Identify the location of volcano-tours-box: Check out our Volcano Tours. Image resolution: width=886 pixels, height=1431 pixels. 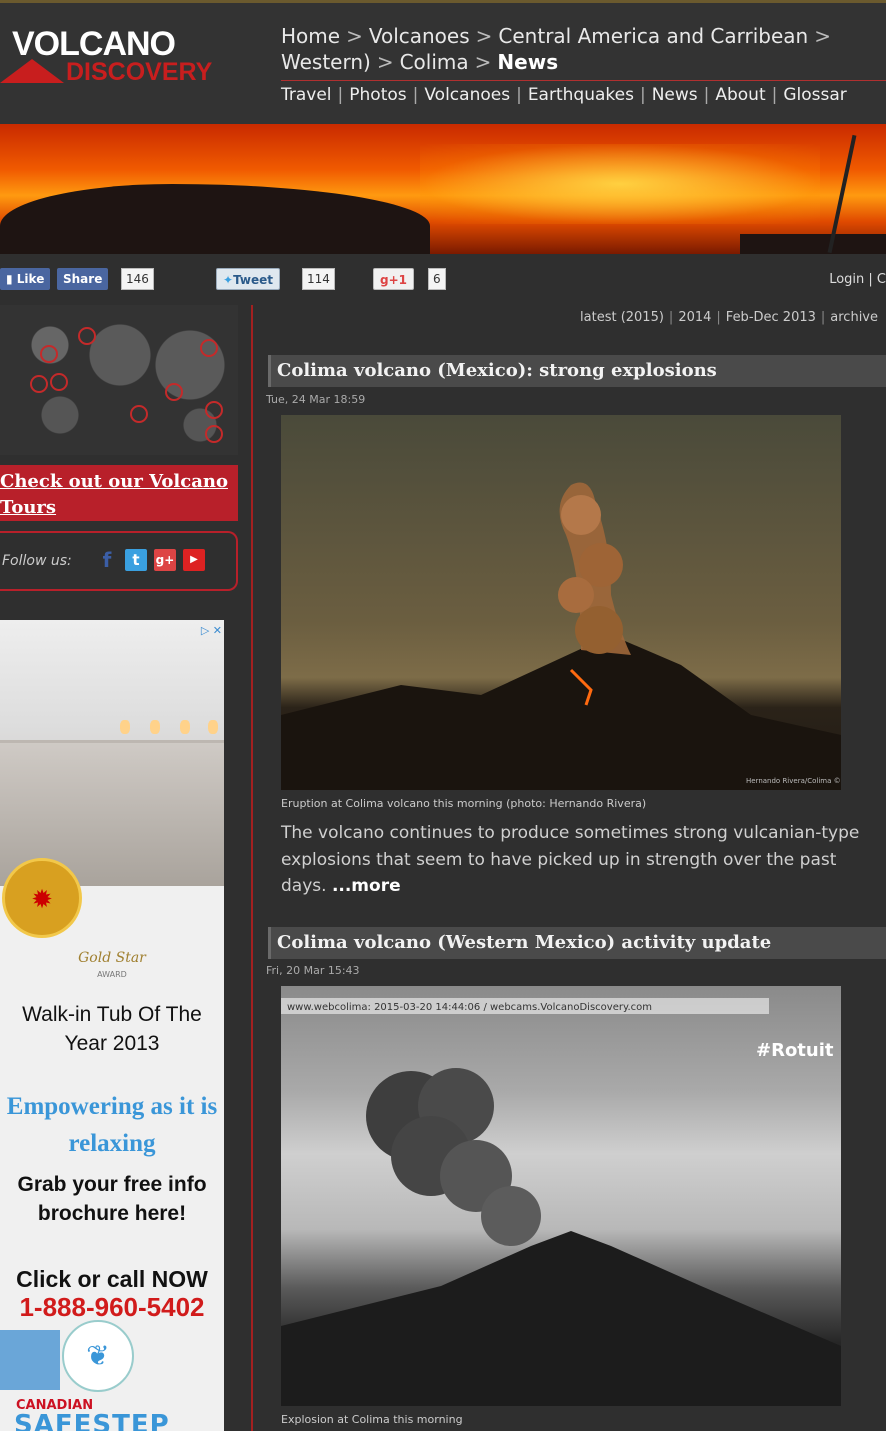
(119, 493).